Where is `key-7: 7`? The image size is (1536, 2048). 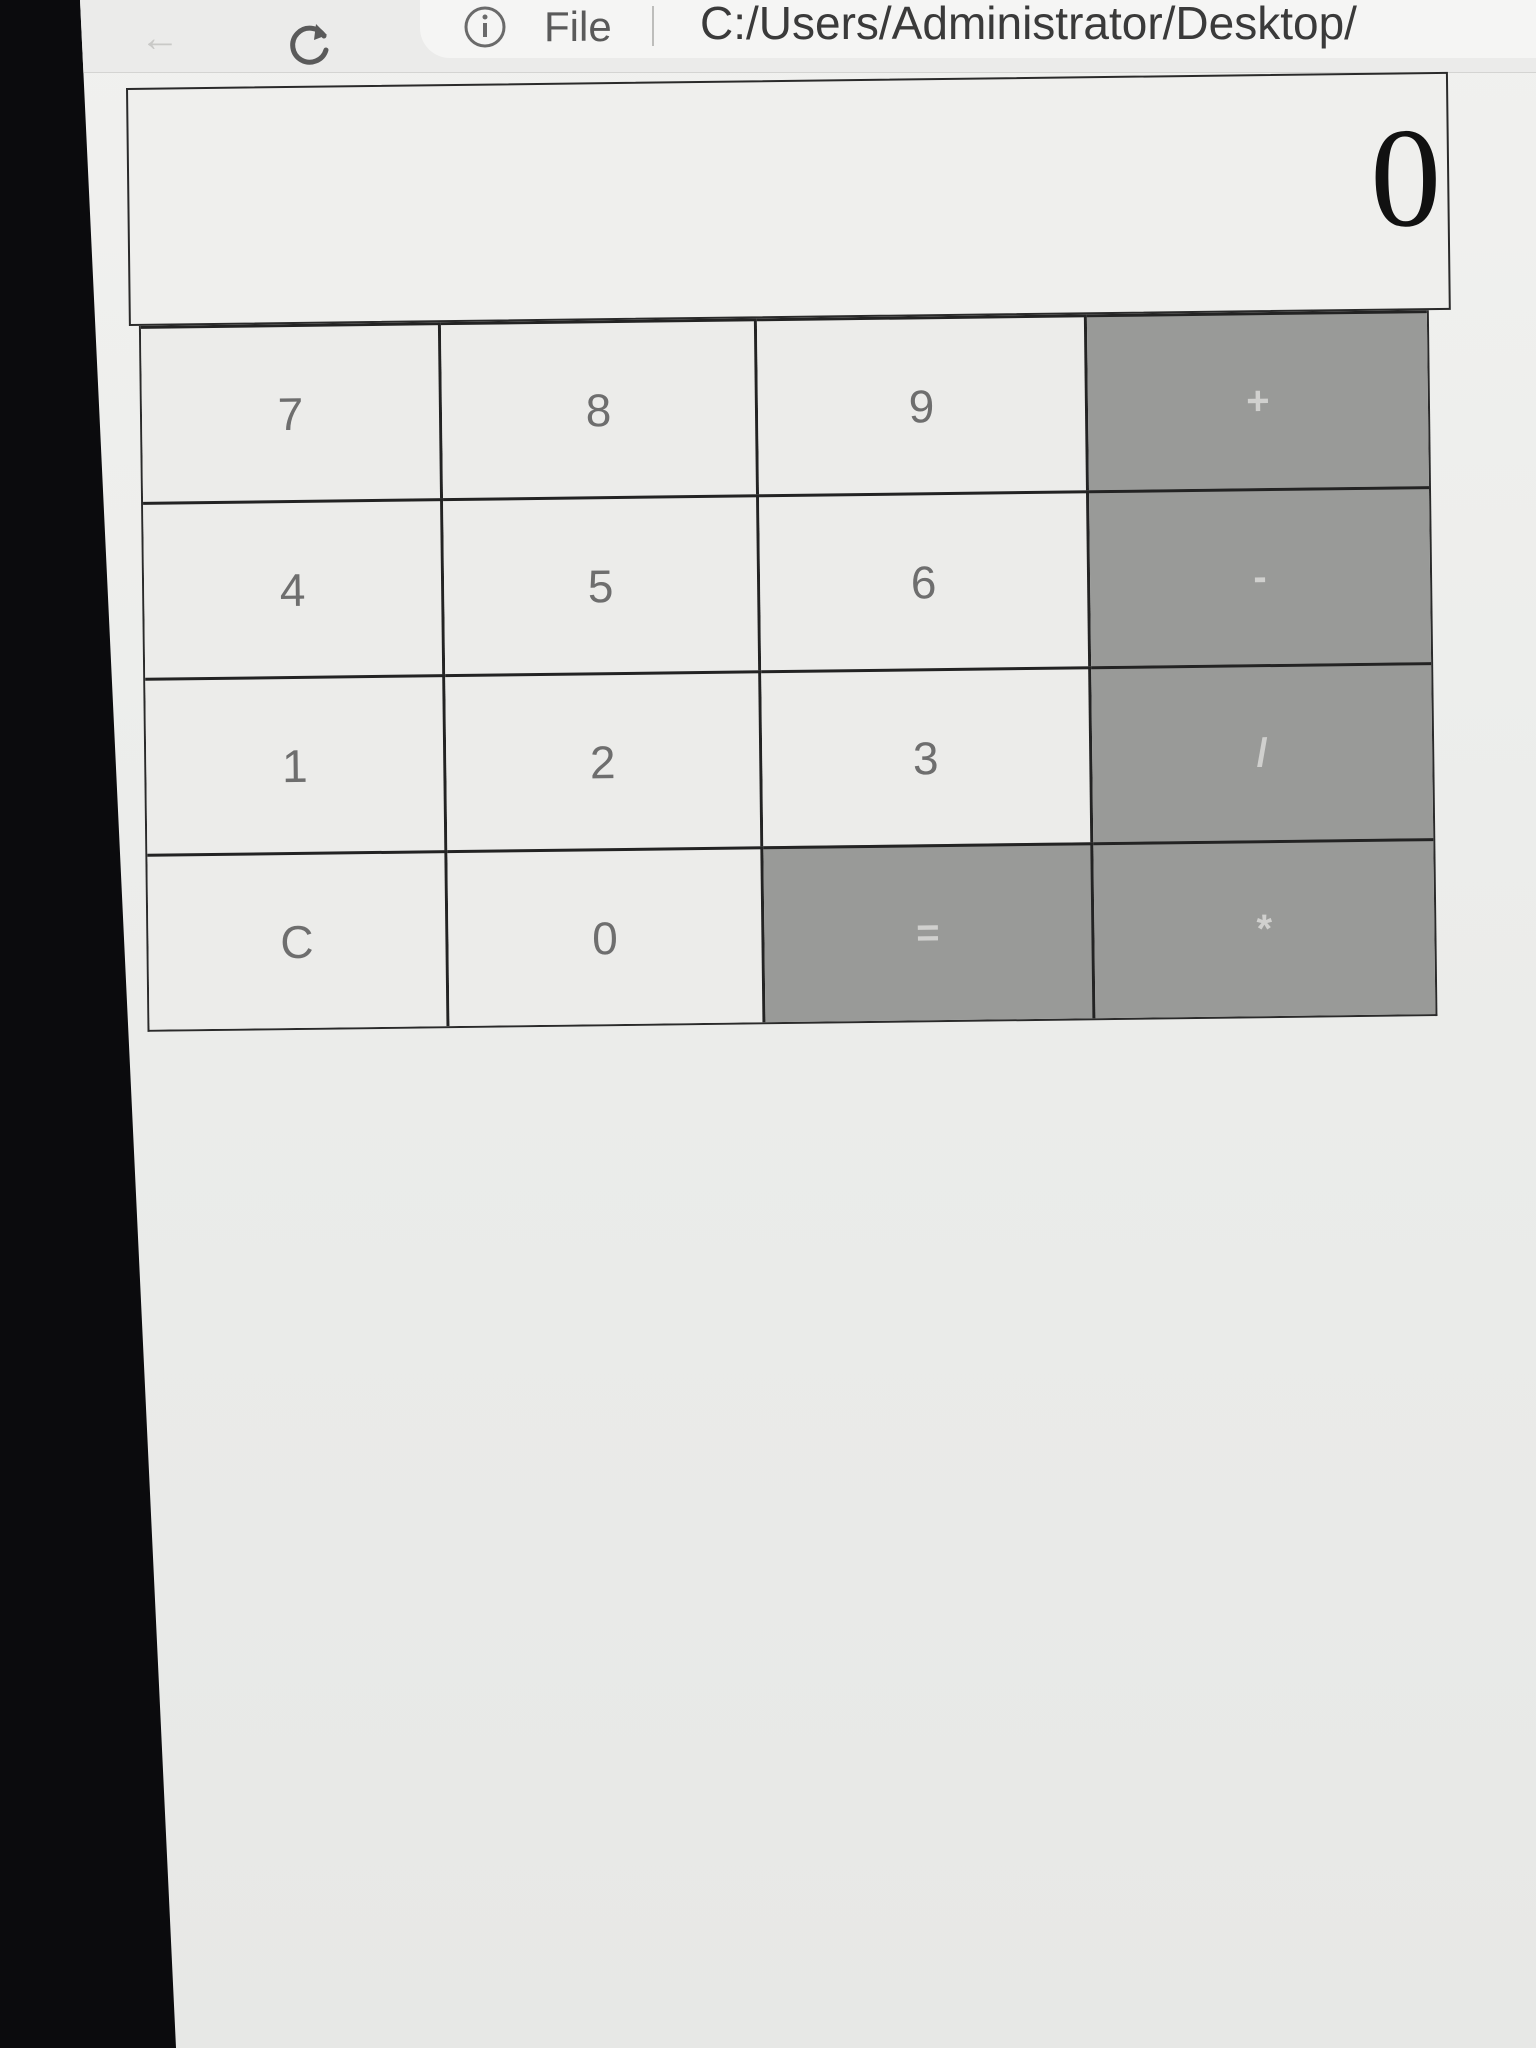
key-7: 7 is located at coordinates (292, 412).